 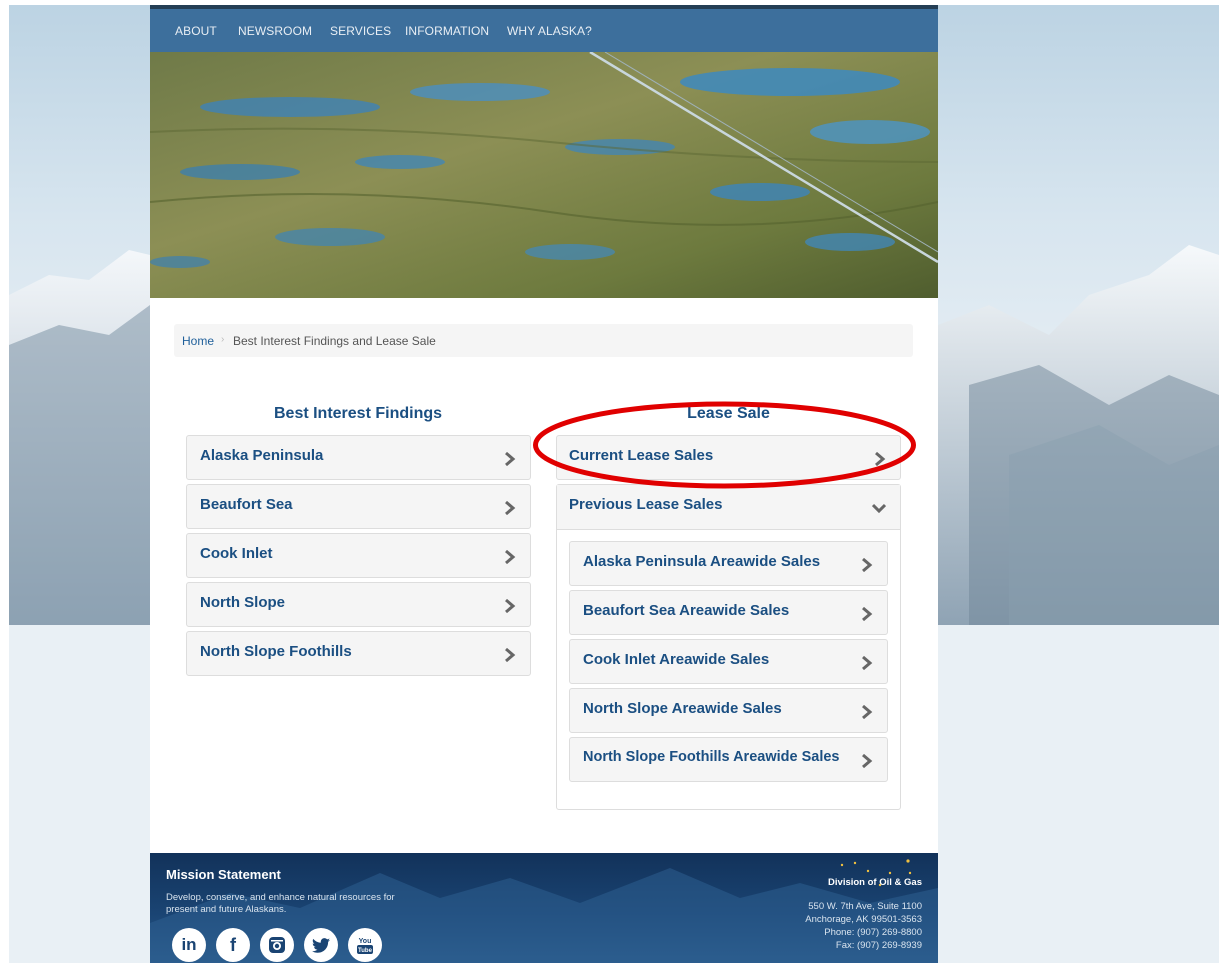 I want to click on breadcrumb-home-link: Home, so click(x=198, y=341).